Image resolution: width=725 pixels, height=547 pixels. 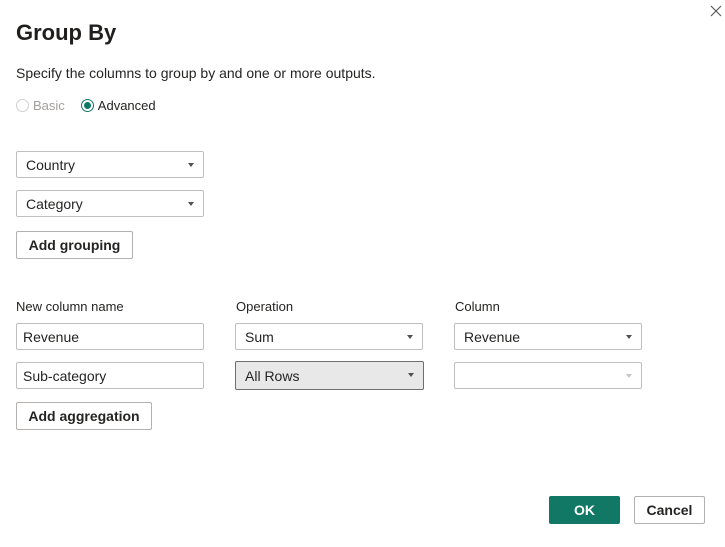 What do you see at coordinates (265, 306) in the screenshot?
I see `operation-header: Operation` at bounding box center [265, 306].